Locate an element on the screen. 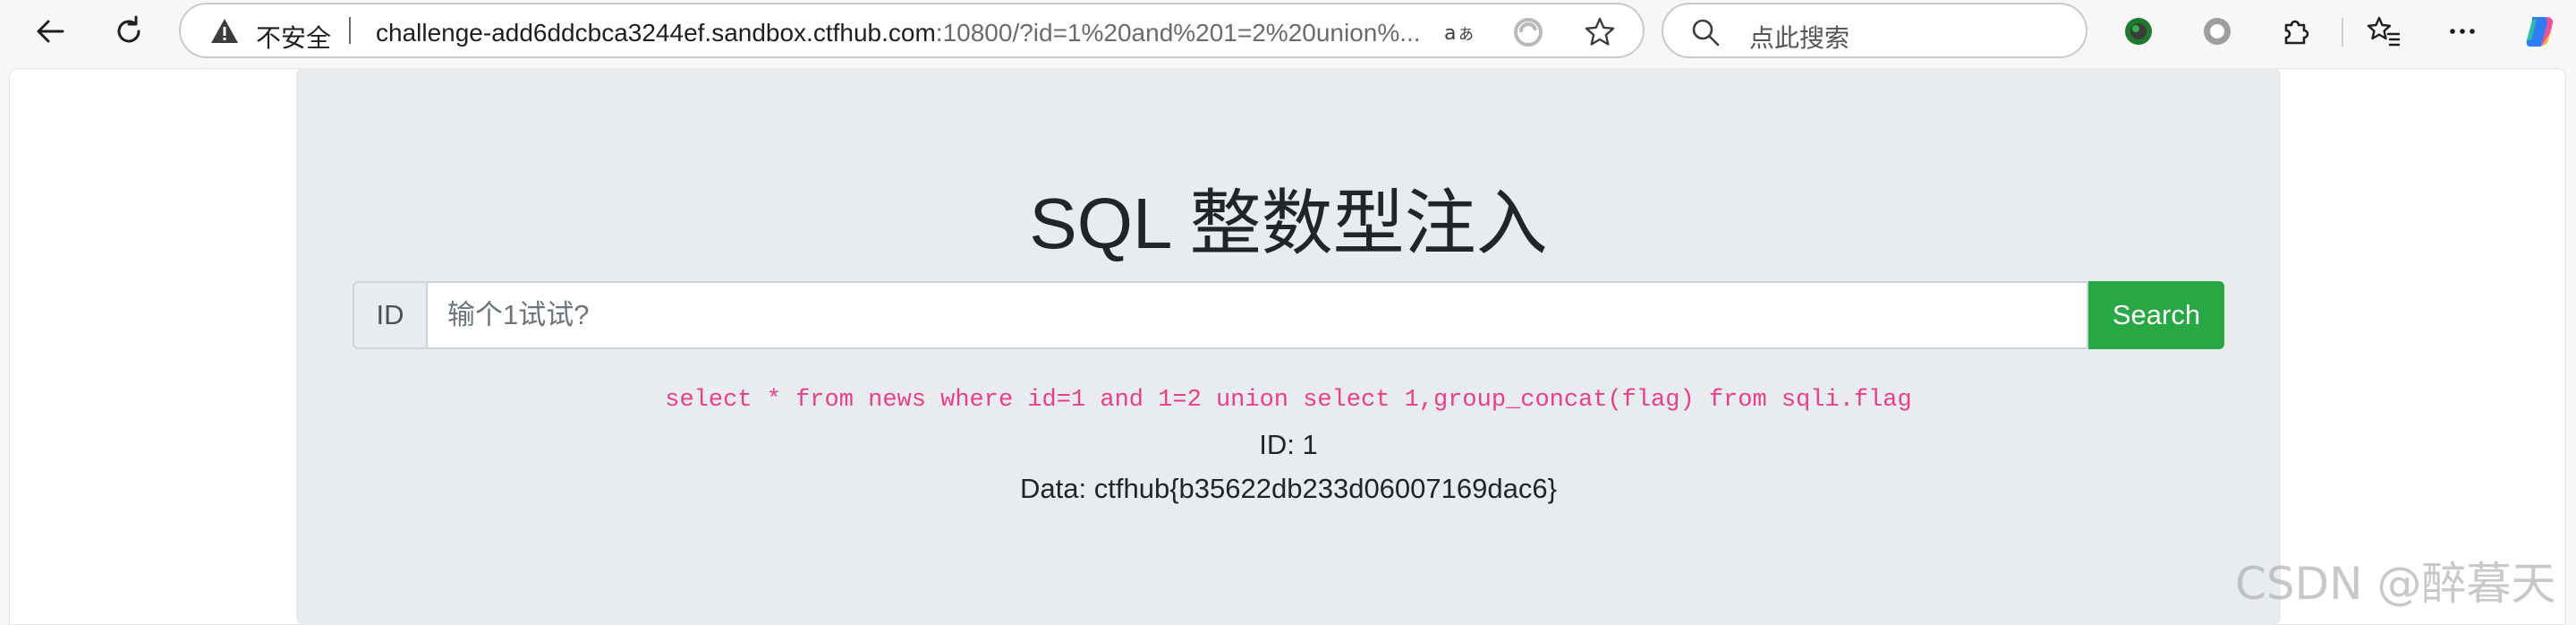 The width and height of the screenshot is (2576, 625). refresh-button is located at coordinates (129, 31).